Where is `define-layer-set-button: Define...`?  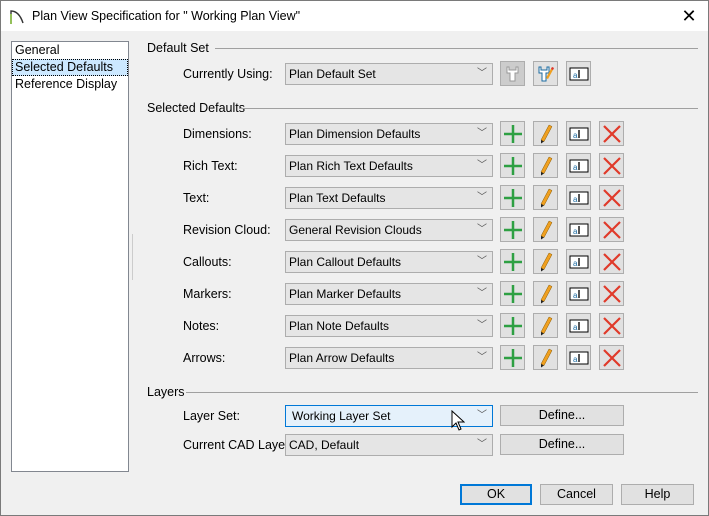
define-layer-set-button: Define... is located at coordinates (562, 415).